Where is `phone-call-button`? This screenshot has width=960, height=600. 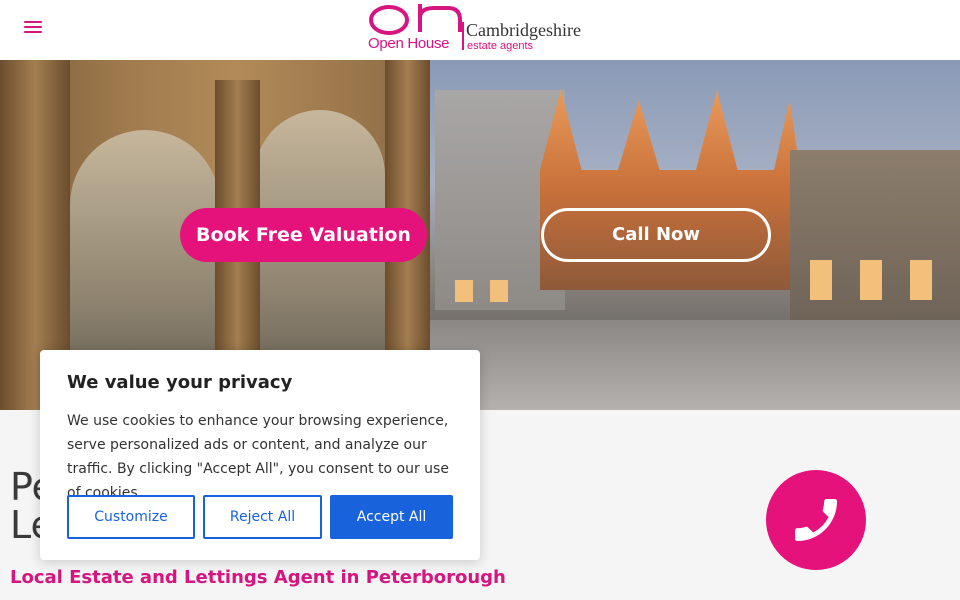
phone-call-button is located at coordinates (816, 520).